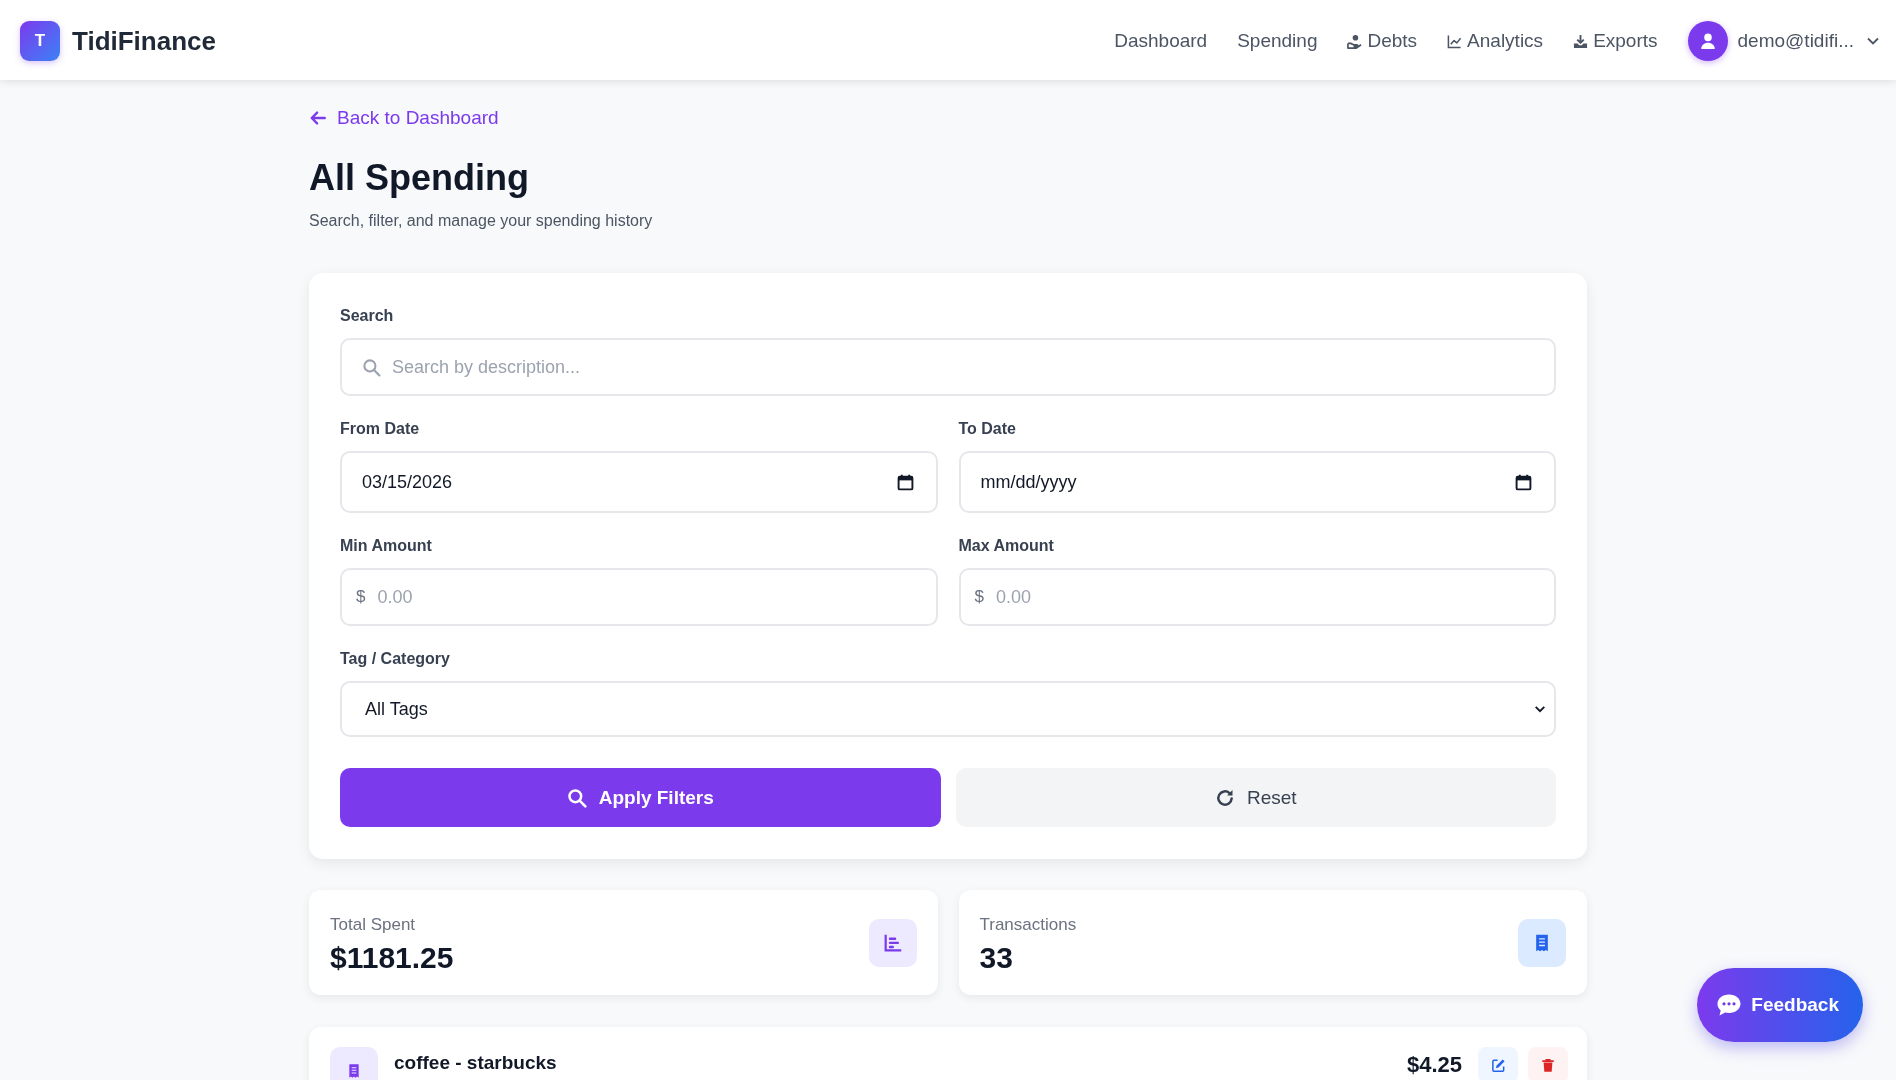 This screenshot has height=1080, width=1896. Describe the element at coordinates (40, 41) in the screenshot. I see `app-logo: T` at that location.